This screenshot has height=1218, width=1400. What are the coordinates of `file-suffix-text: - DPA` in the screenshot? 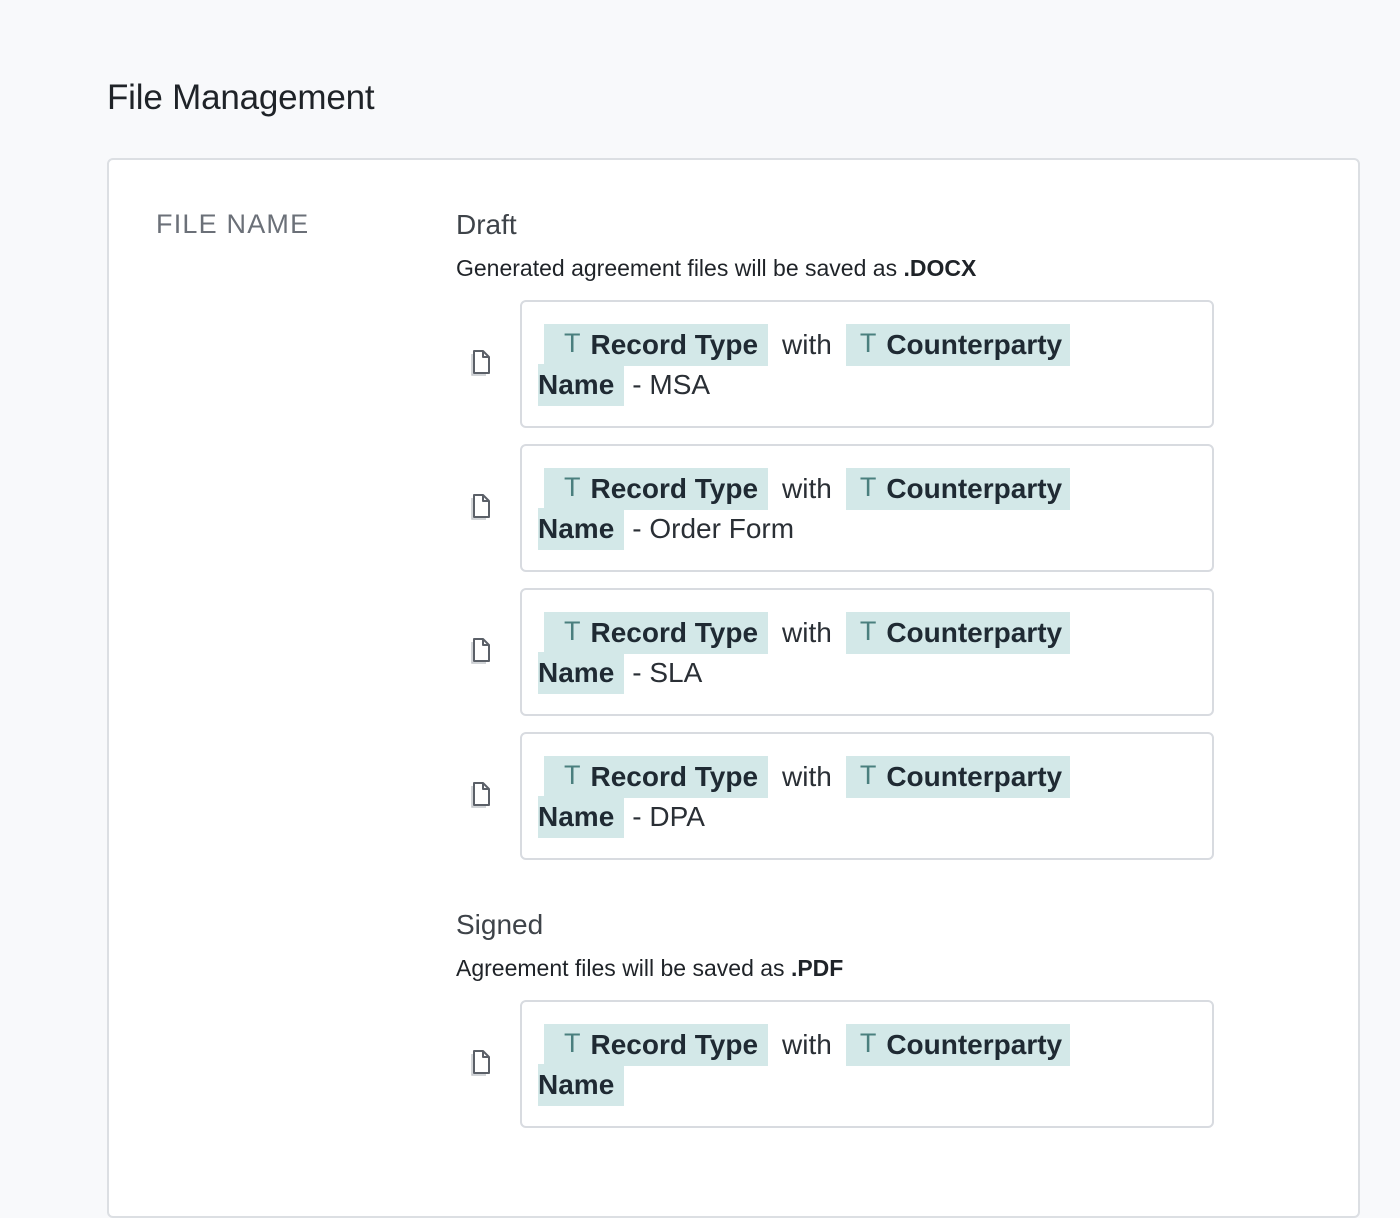 It's located at (668, 816).